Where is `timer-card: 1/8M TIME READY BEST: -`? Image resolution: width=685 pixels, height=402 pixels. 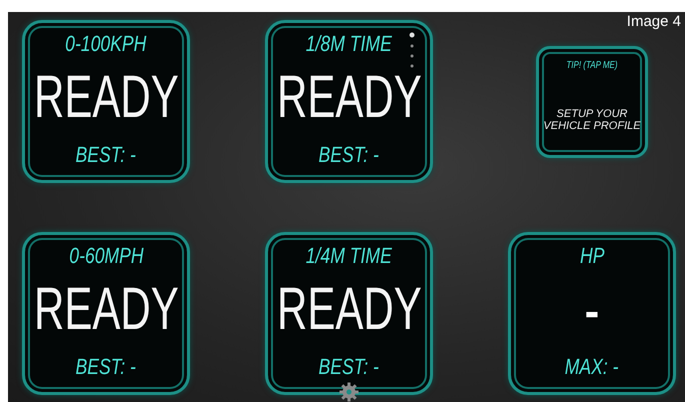
timer-card: 1/8M TIME READY BEST: - is located at coordinates (349, 101).